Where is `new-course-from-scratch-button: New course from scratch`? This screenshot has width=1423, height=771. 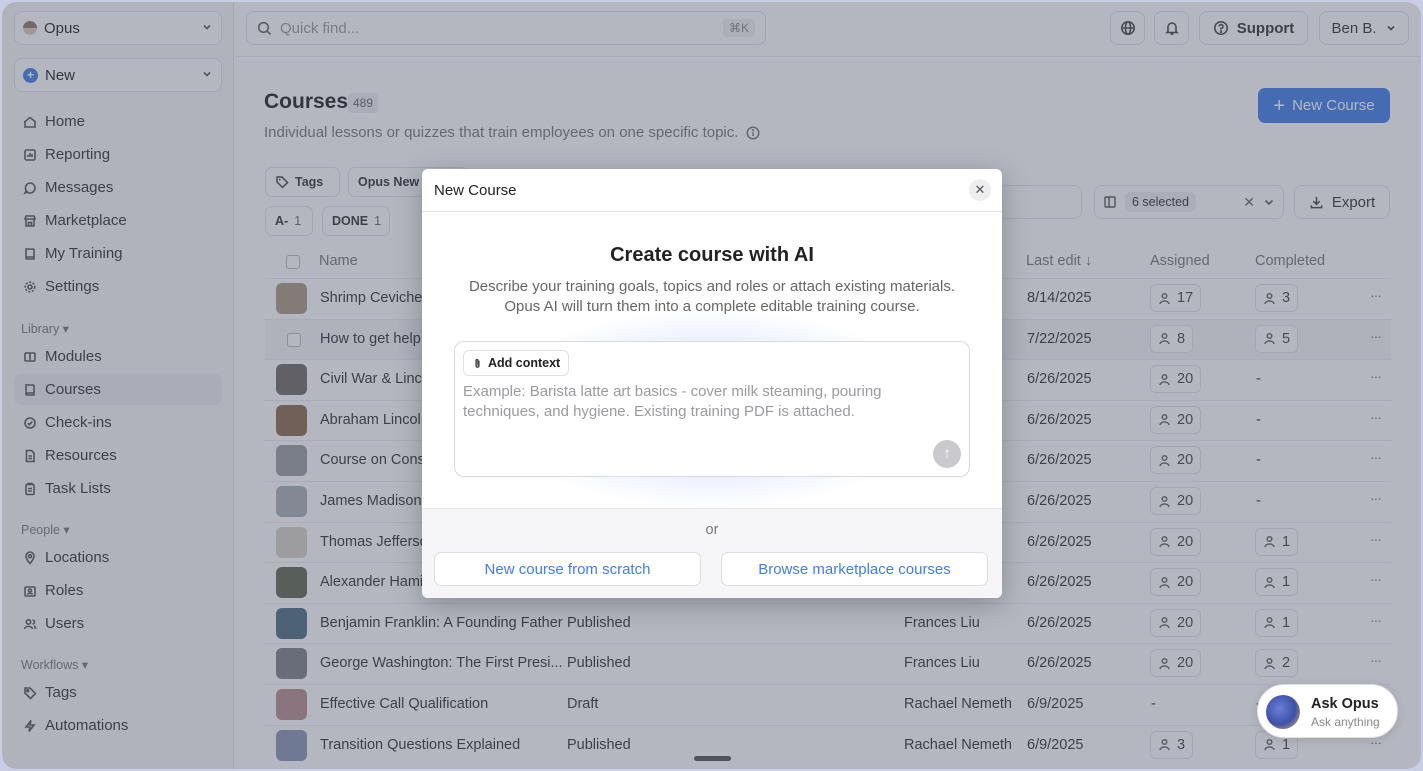
new-course-from-scratch-button: New course from scratch is located at coordinates (567, 569).